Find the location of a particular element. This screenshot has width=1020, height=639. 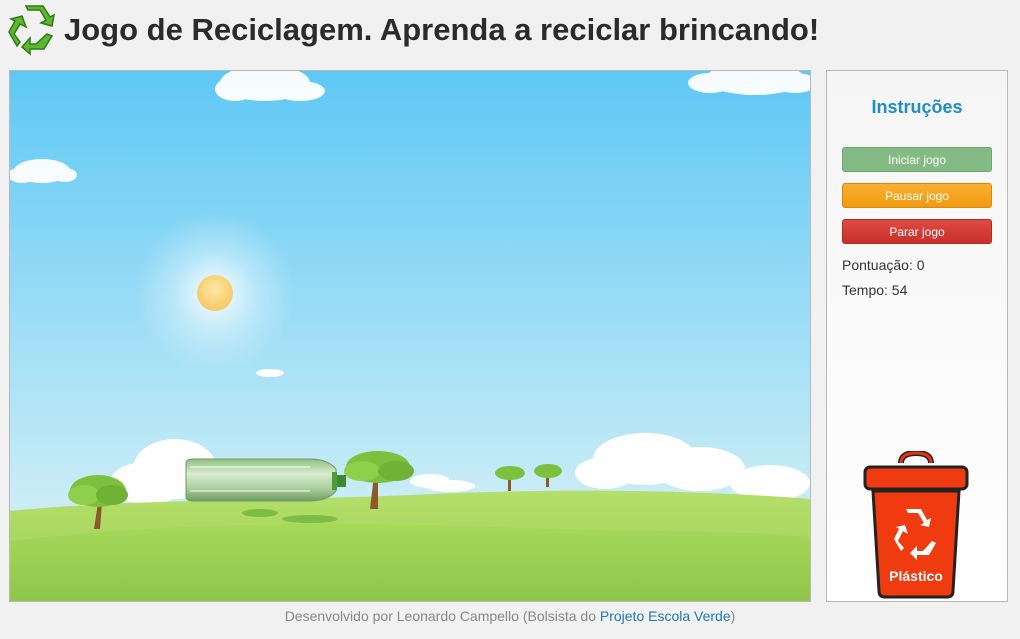

footer-suffix: ) is located at coordinates (733, 616).